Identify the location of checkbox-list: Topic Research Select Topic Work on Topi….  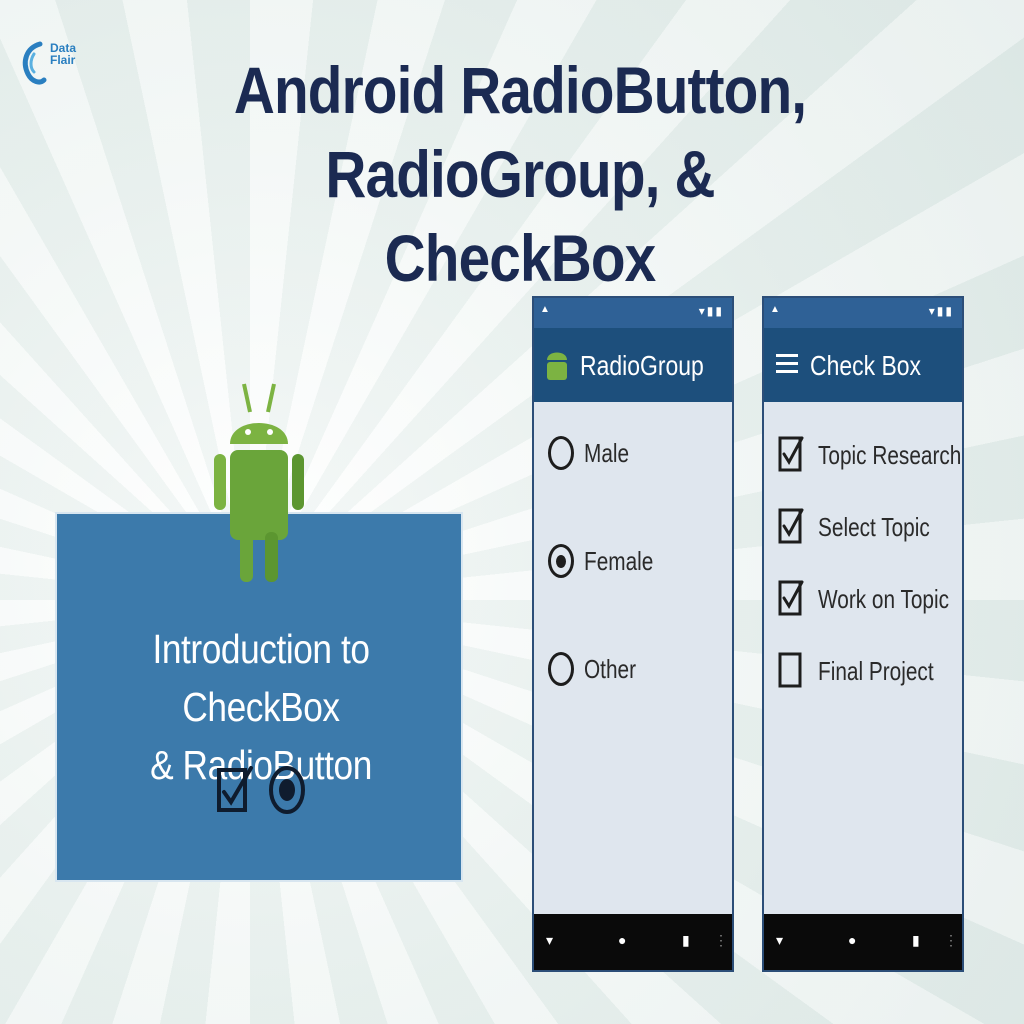
(863, 659).